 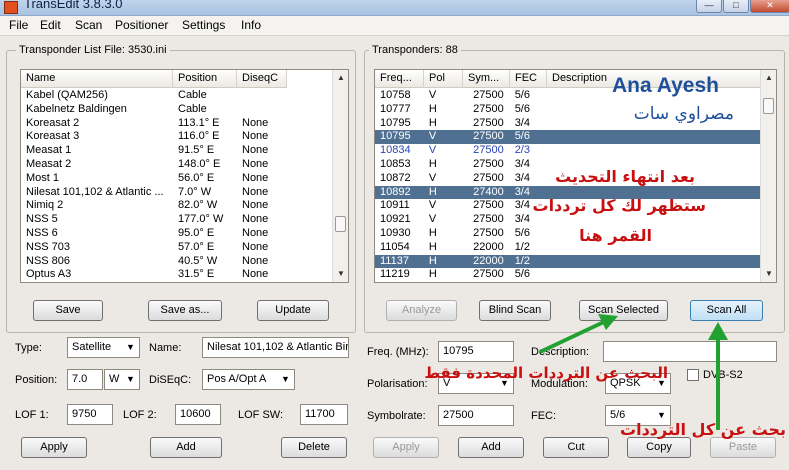 I want to click on note-scan-all-text: بحث عن كل الترددات, so click(x=703, y=429).